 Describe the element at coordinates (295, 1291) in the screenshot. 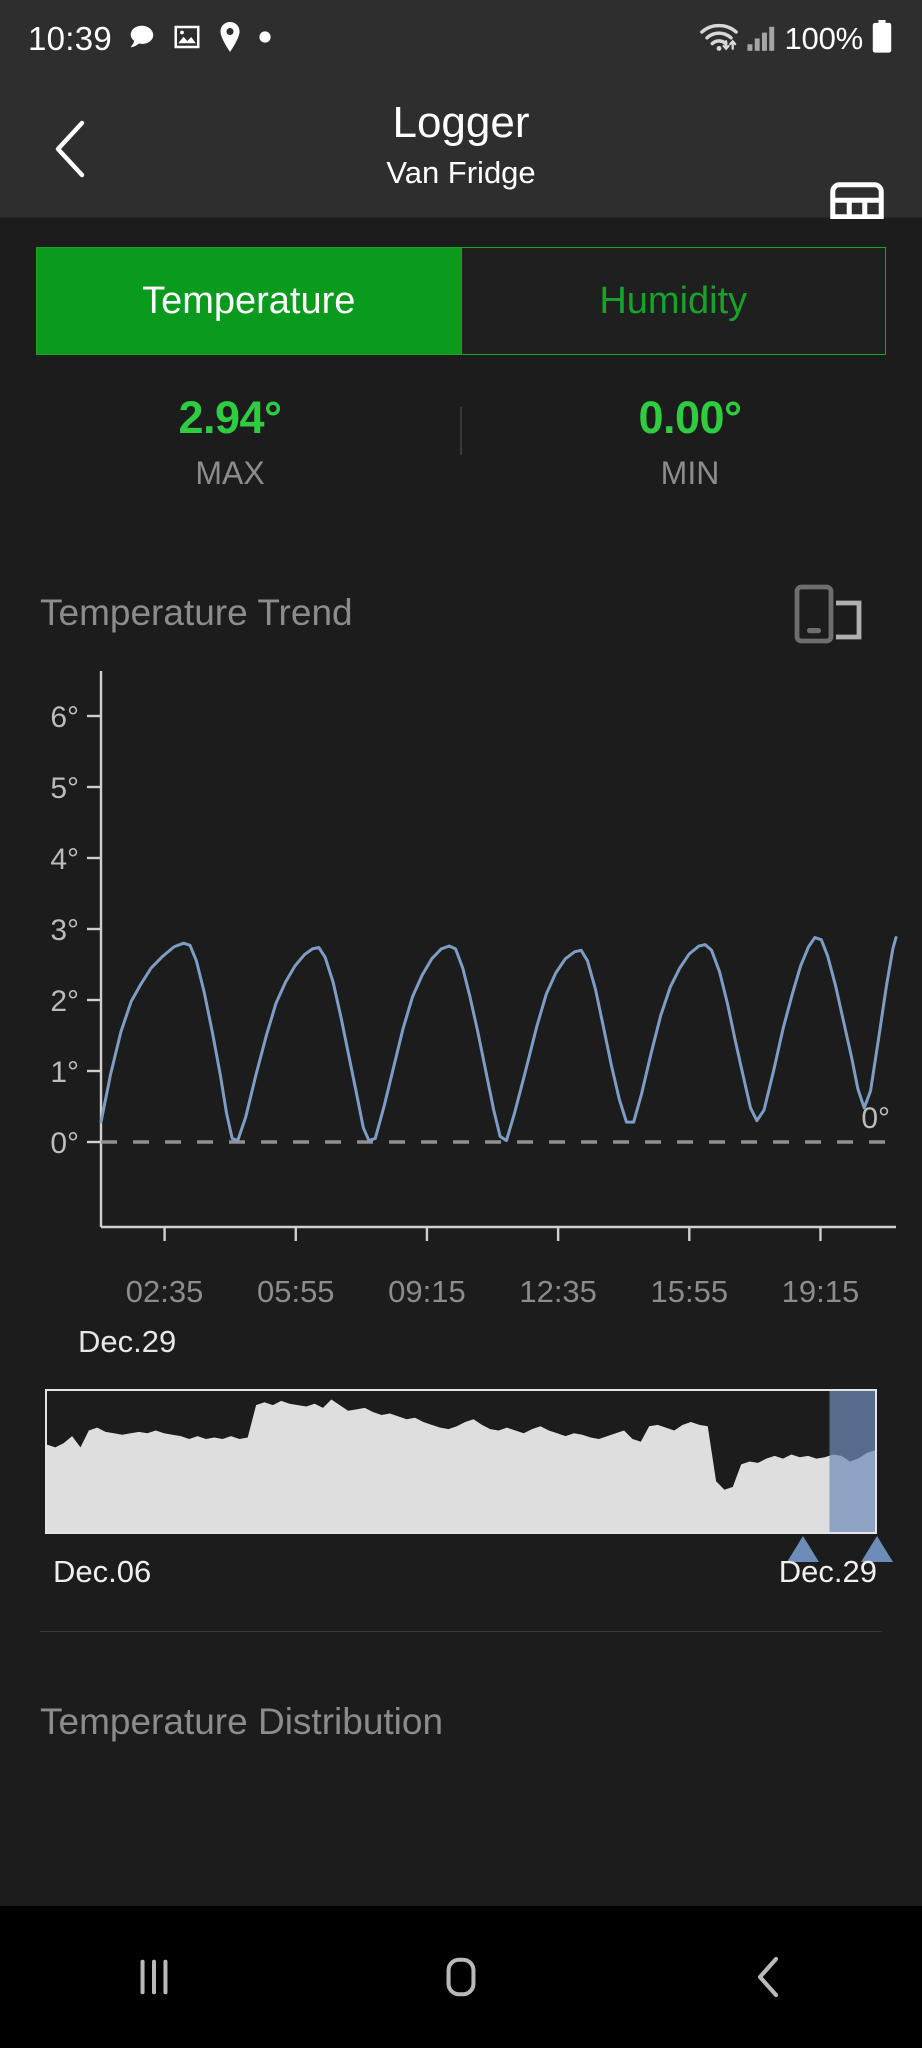

I see `x-axis-tick-label: 05:55` at that location.